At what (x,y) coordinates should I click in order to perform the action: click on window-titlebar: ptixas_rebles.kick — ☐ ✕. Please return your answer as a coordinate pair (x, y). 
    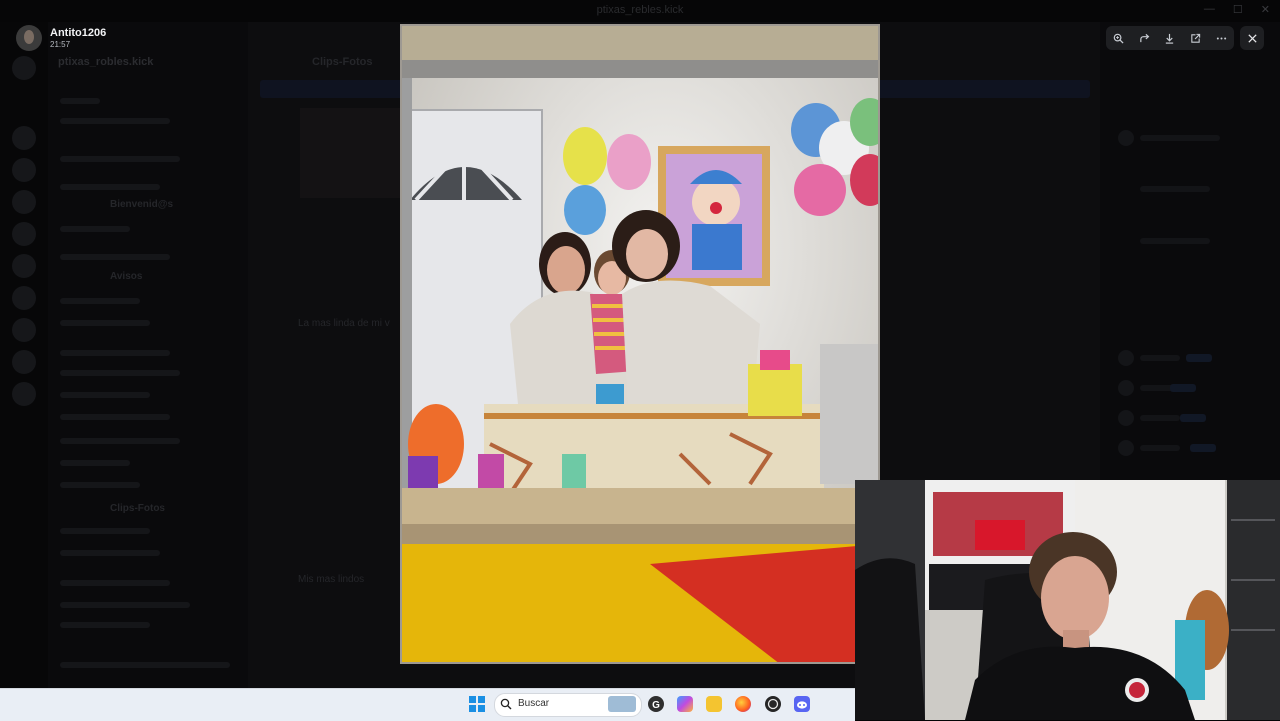
    Looking at the image, I should click on (640, 11).